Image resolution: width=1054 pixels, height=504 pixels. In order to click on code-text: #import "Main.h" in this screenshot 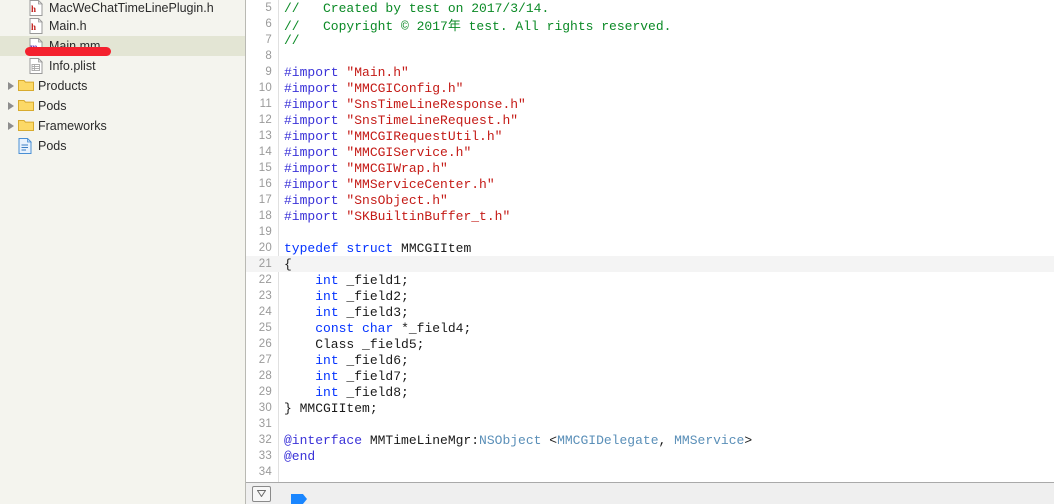, I will do `click(343, 72)`.